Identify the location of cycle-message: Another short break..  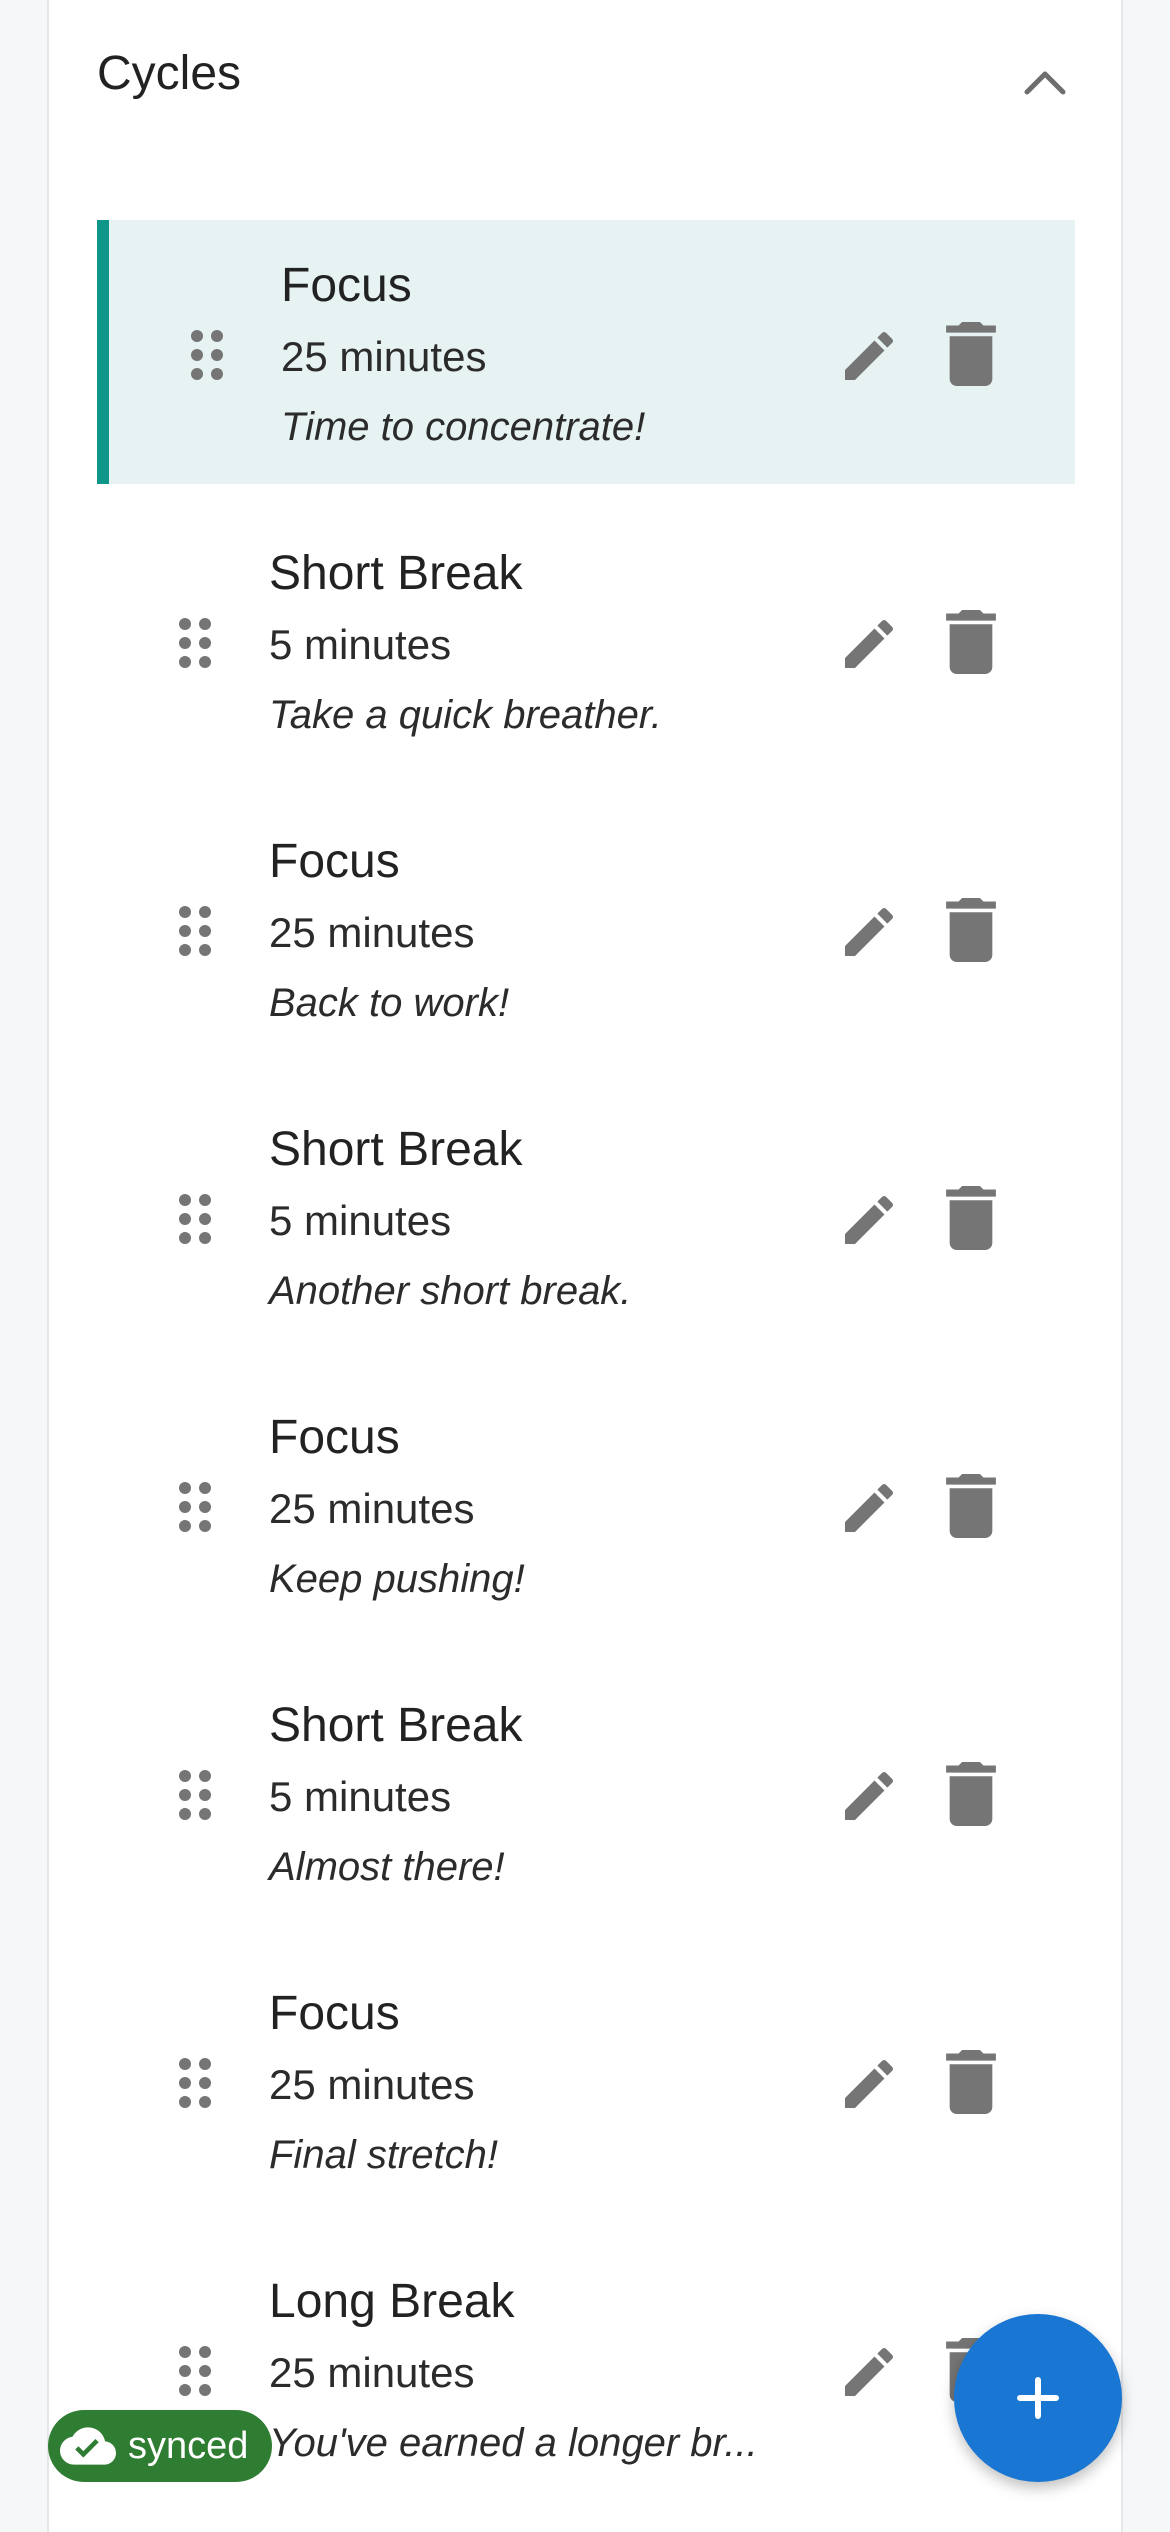
(450, 1291).